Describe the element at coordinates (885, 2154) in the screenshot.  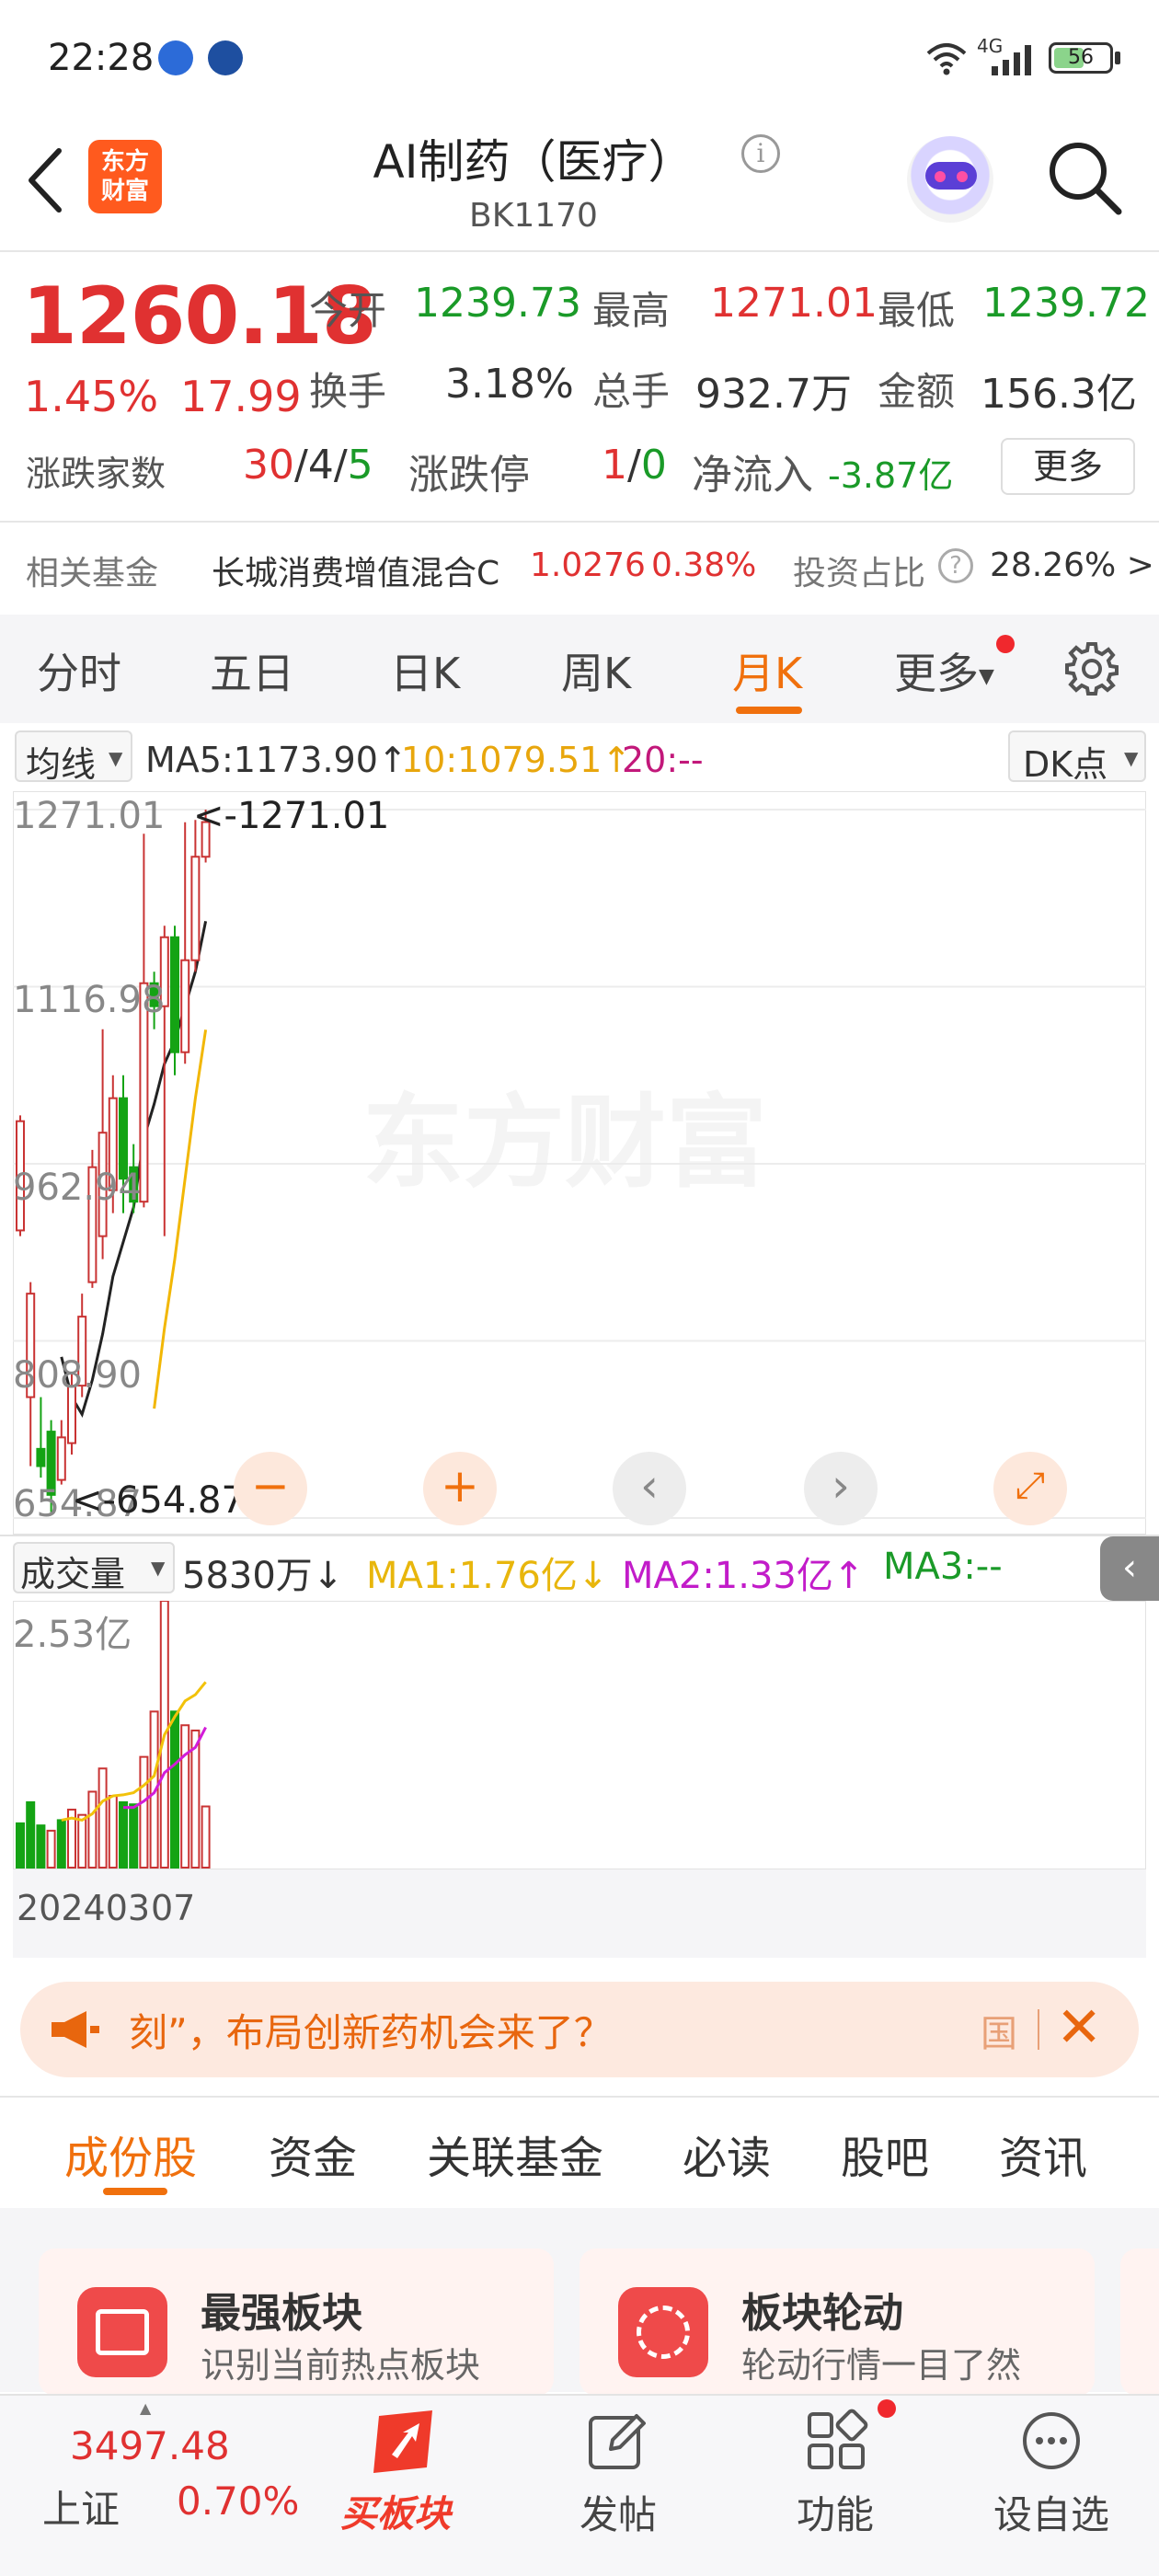
I see `tab-forum: 股吧` at that location.